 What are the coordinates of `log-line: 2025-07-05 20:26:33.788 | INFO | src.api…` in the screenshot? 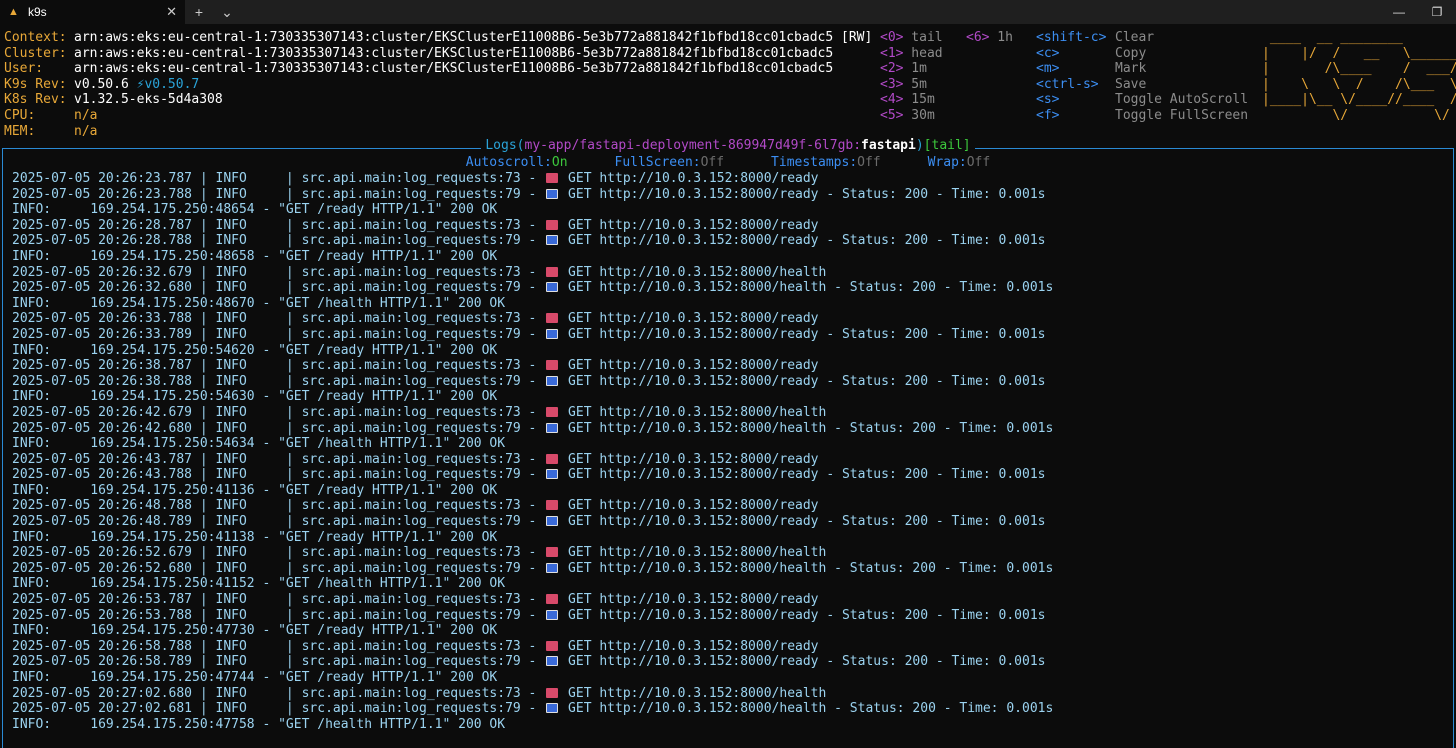 It's located at (727, 319).